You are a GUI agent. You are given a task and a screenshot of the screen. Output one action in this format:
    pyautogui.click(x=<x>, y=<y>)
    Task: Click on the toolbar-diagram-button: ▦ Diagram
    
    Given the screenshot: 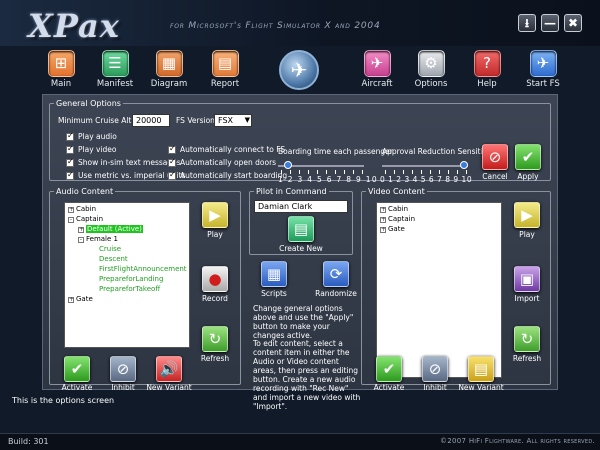 What is the action you would take?
    pyautogui.click(x=169, y=69)
    